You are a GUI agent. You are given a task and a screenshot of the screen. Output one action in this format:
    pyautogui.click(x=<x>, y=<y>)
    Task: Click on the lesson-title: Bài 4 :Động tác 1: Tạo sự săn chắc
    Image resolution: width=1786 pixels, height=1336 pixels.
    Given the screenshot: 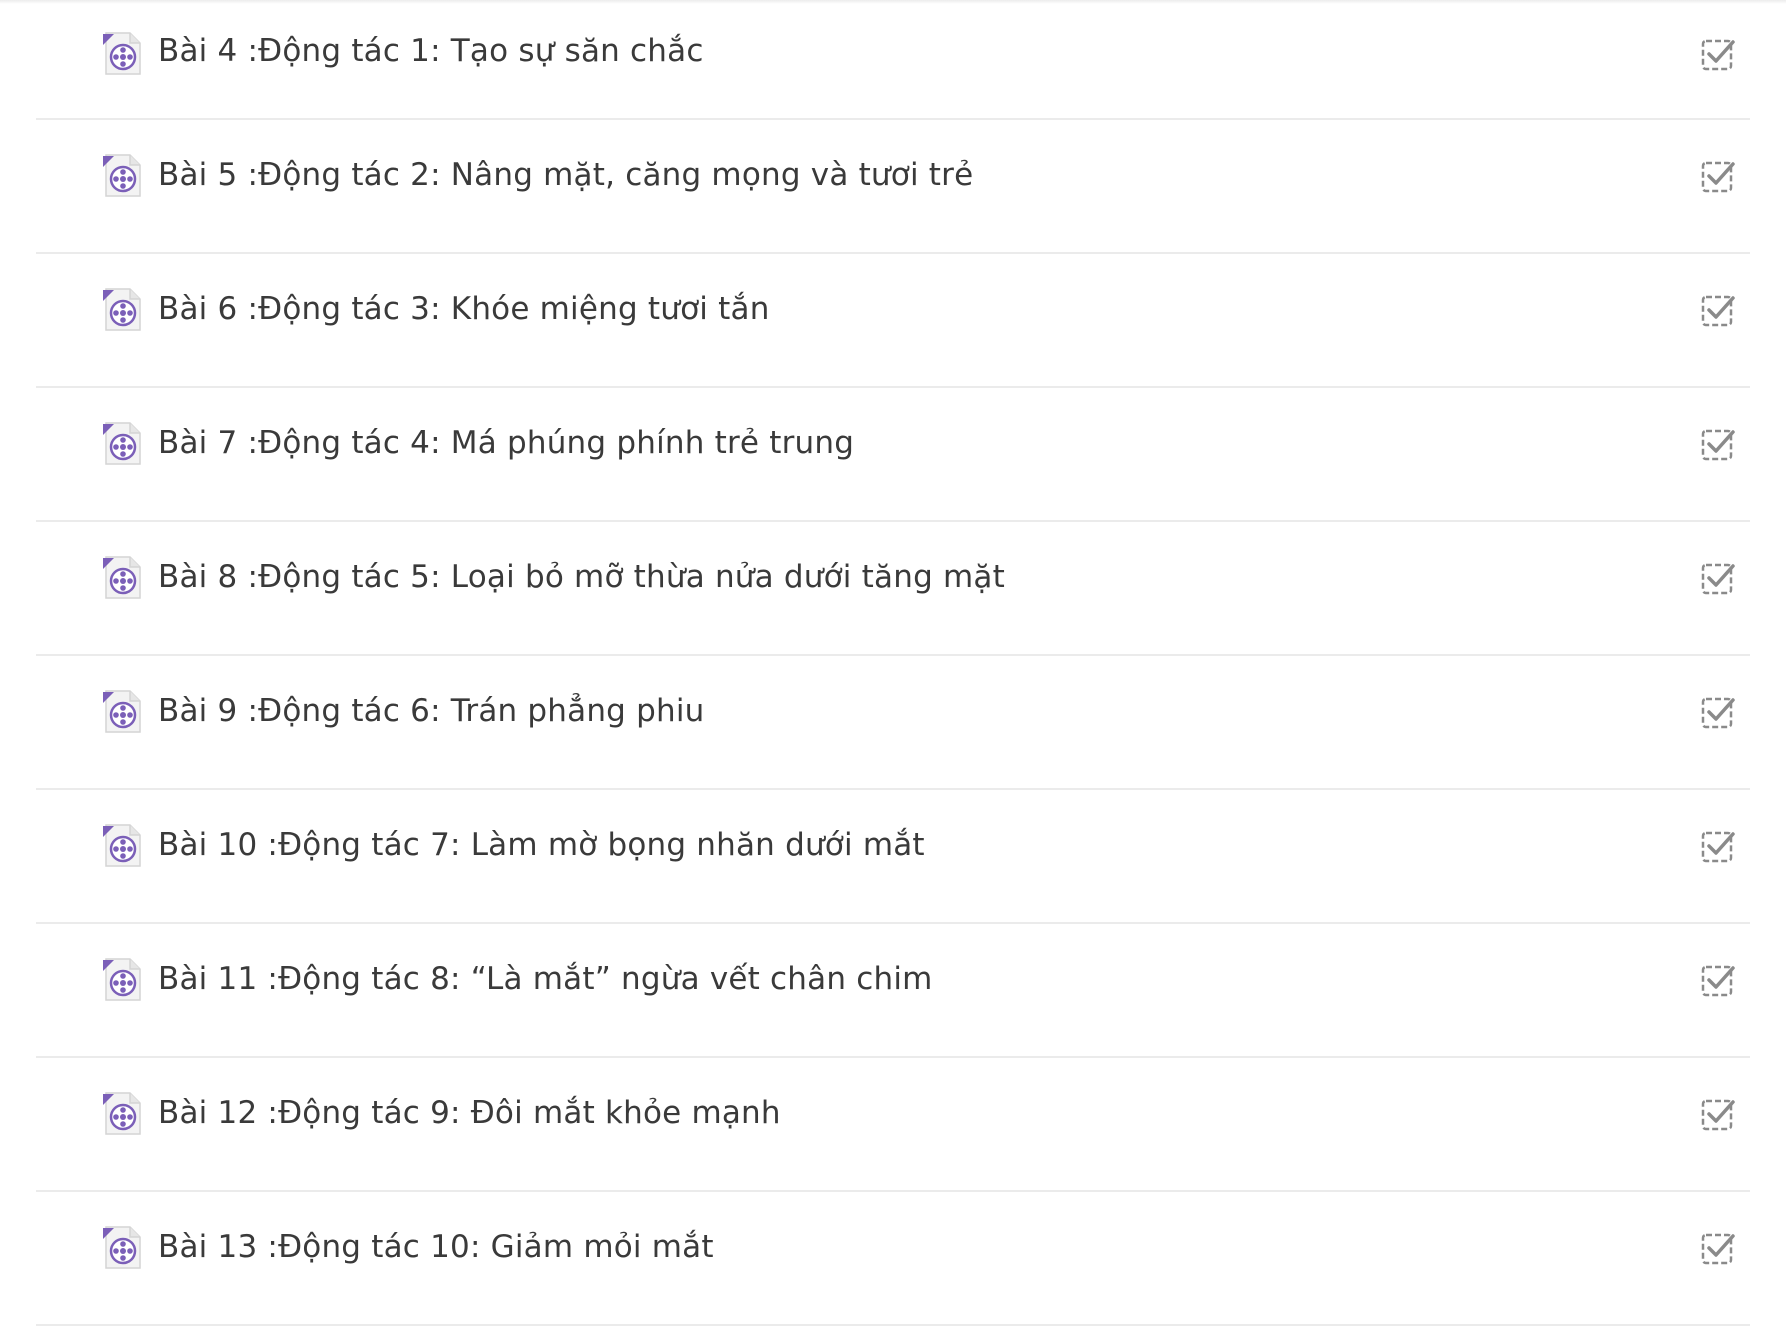 What is the action you would take?
    pyautogui.click(x=431, y=51)
    